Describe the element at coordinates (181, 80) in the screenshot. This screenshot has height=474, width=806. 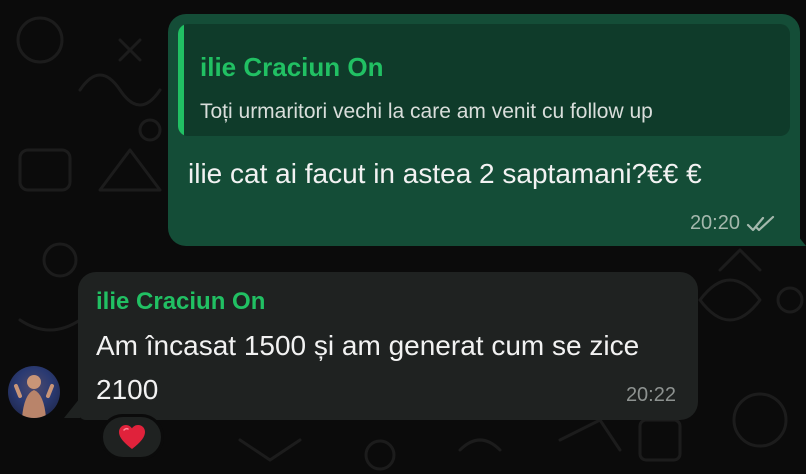
I see `quote-accent-bar` at that location.